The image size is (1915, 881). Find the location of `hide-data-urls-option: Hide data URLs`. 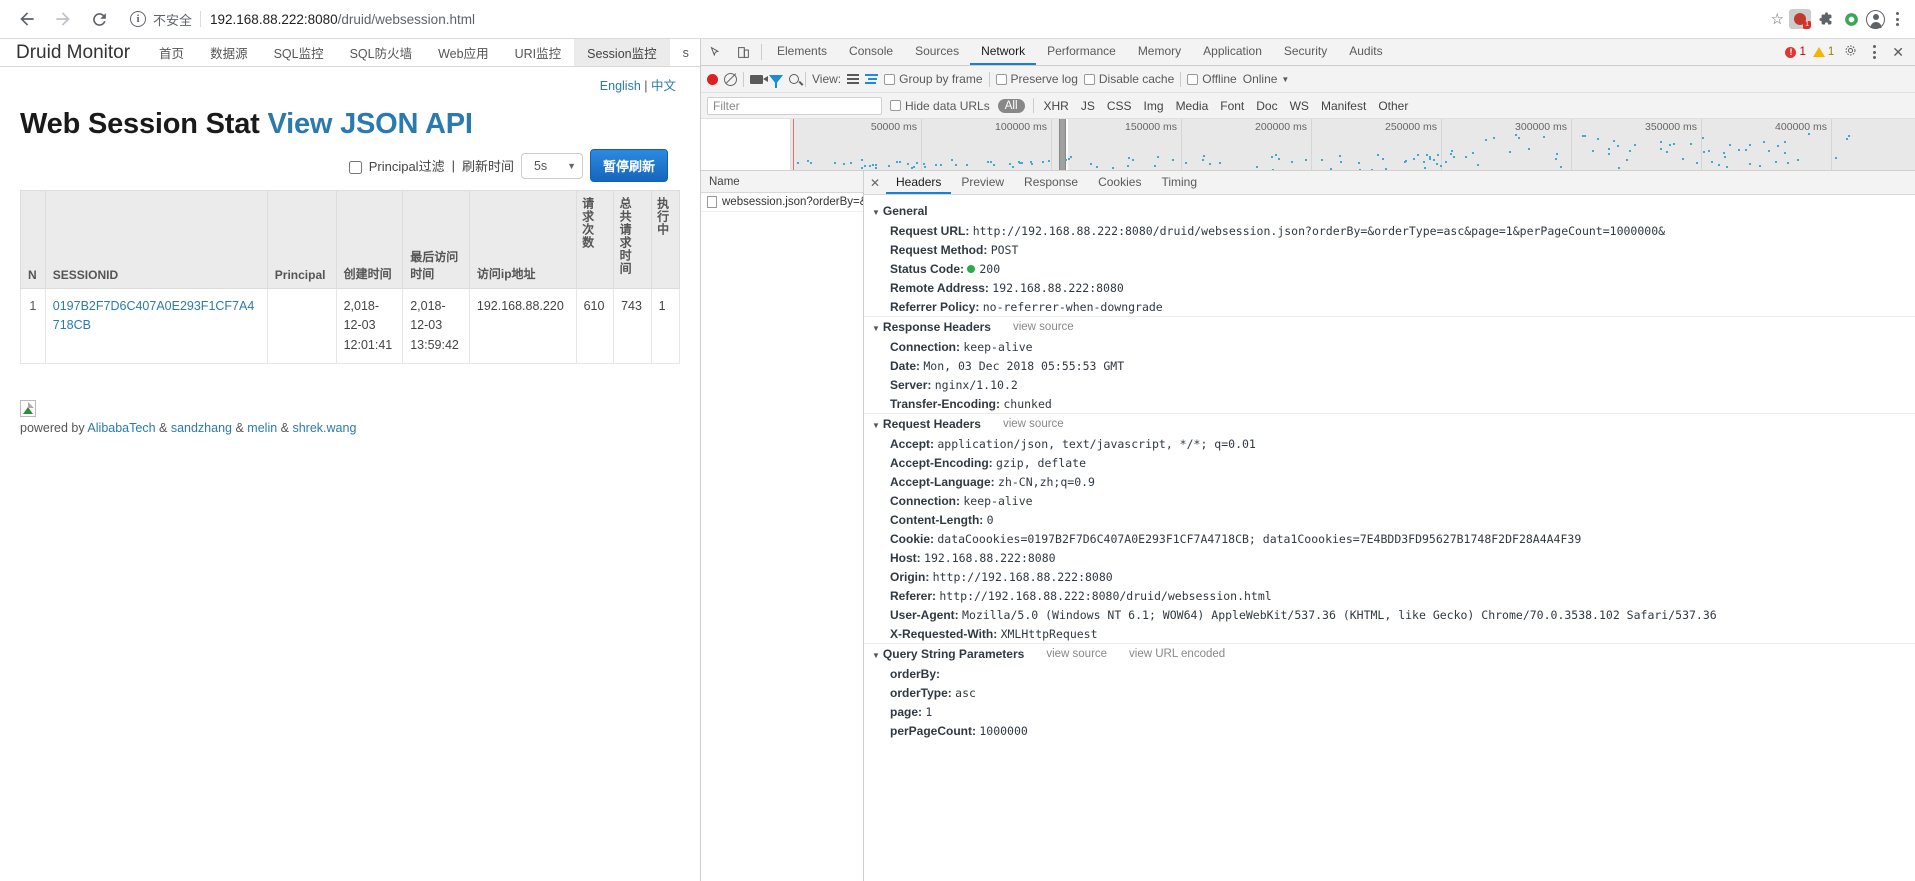

hide-data-urls-option: Hide data URLs is located at coordinates (940, 106).